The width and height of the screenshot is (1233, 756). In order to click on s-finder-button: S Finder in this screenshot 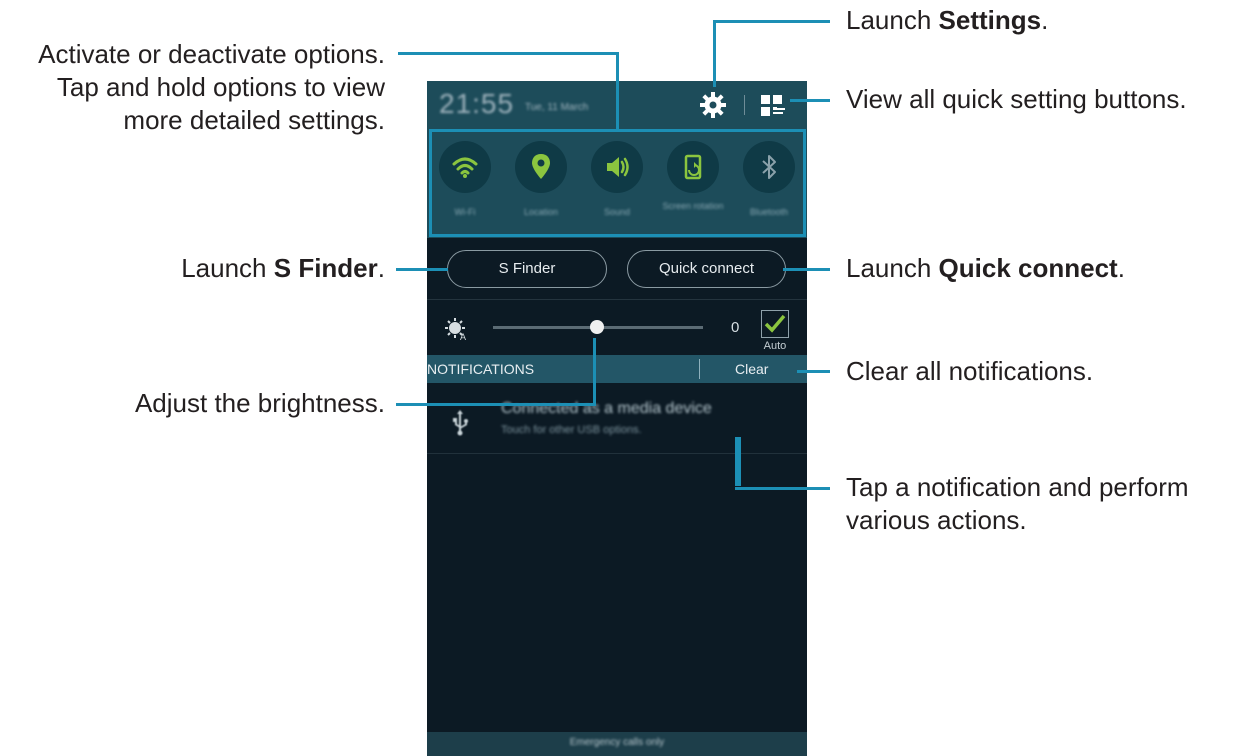, I will do `click(527, 269)`.